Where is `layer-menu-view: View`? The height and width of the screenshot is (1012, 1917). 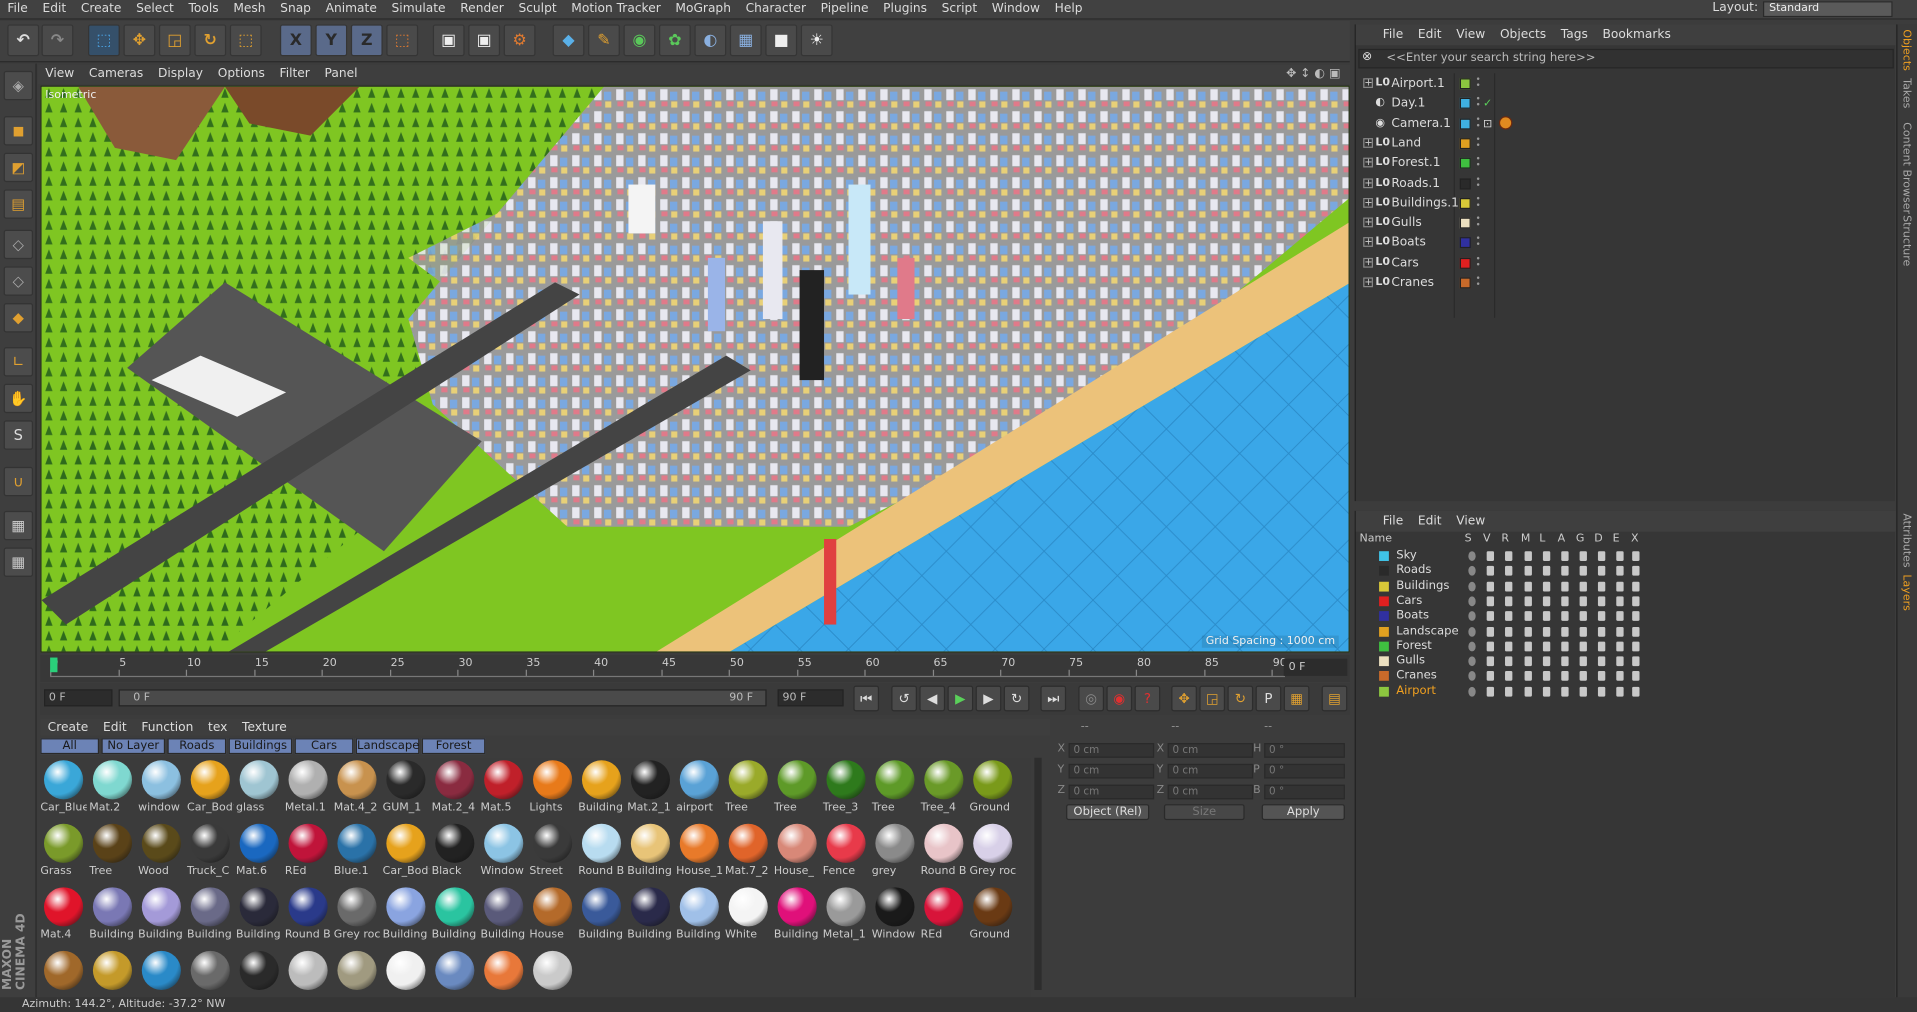
layer-menu-view: View is located at coordinates (1471, 521).